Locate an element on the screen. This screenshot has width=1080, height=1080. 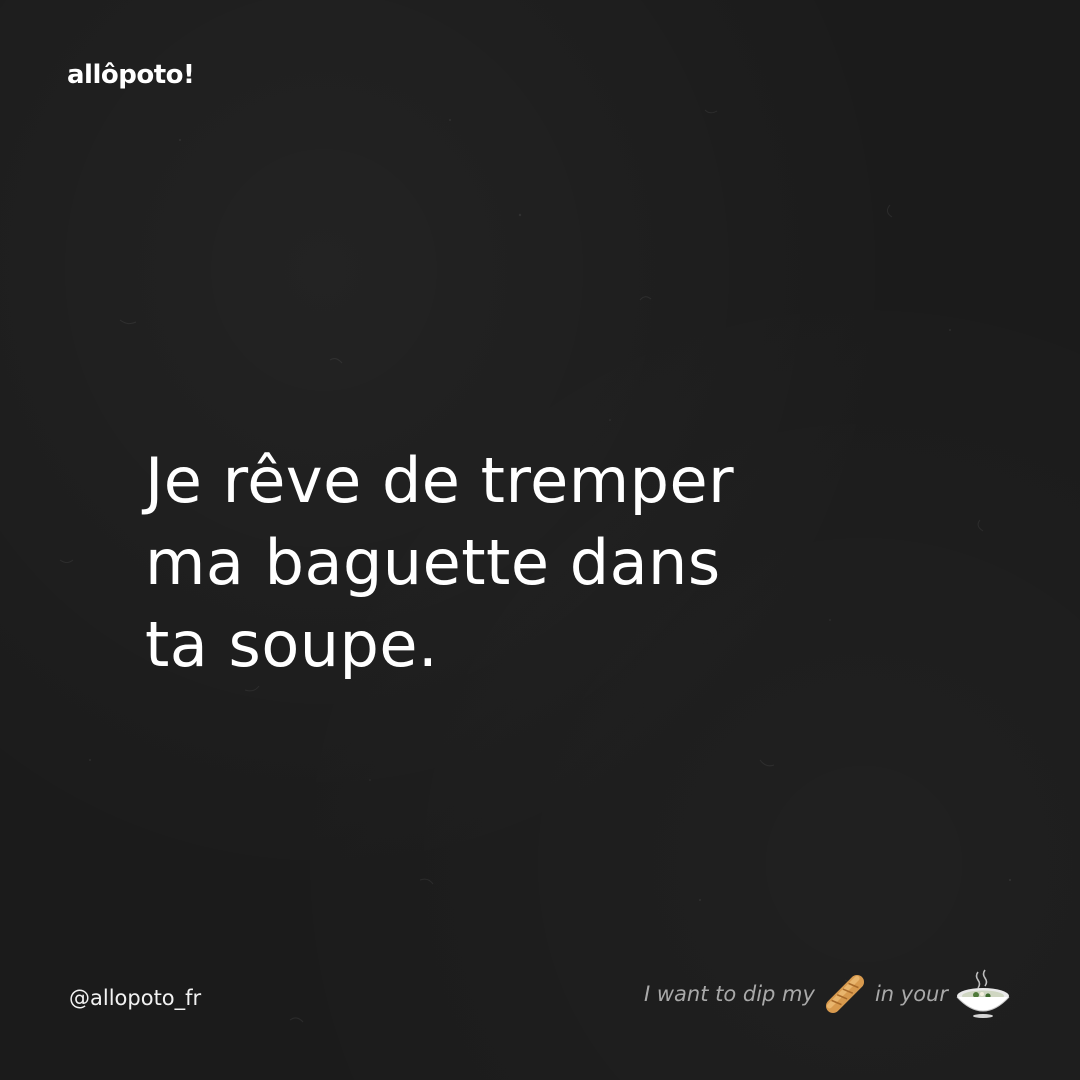
soup-bowl-icon is located at coordinates (983, 993).